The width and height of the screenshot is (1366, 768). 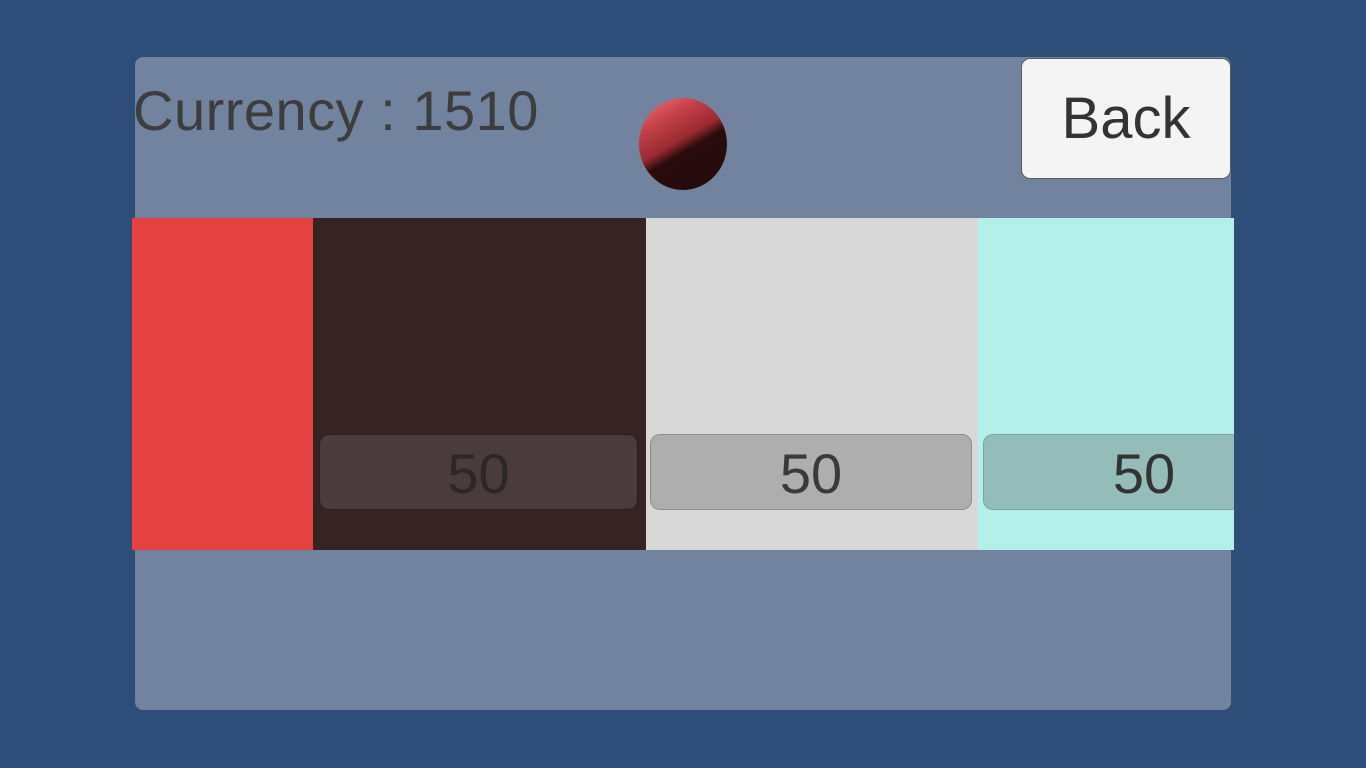 What do you see at coordinates (1126, 118) in the screenshot?
I see `back-button: Back` at bounding box center [1126, 118].